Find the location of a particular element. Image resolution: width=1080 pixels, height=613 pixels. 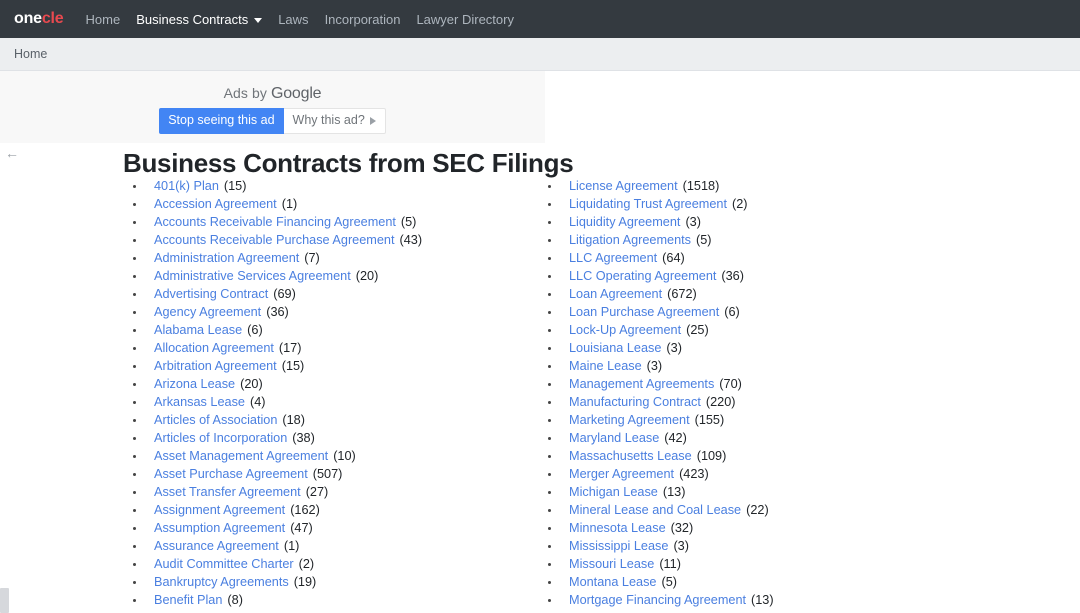

contract-type-link: Minnesota Lease is located at coordinates (617, 528).